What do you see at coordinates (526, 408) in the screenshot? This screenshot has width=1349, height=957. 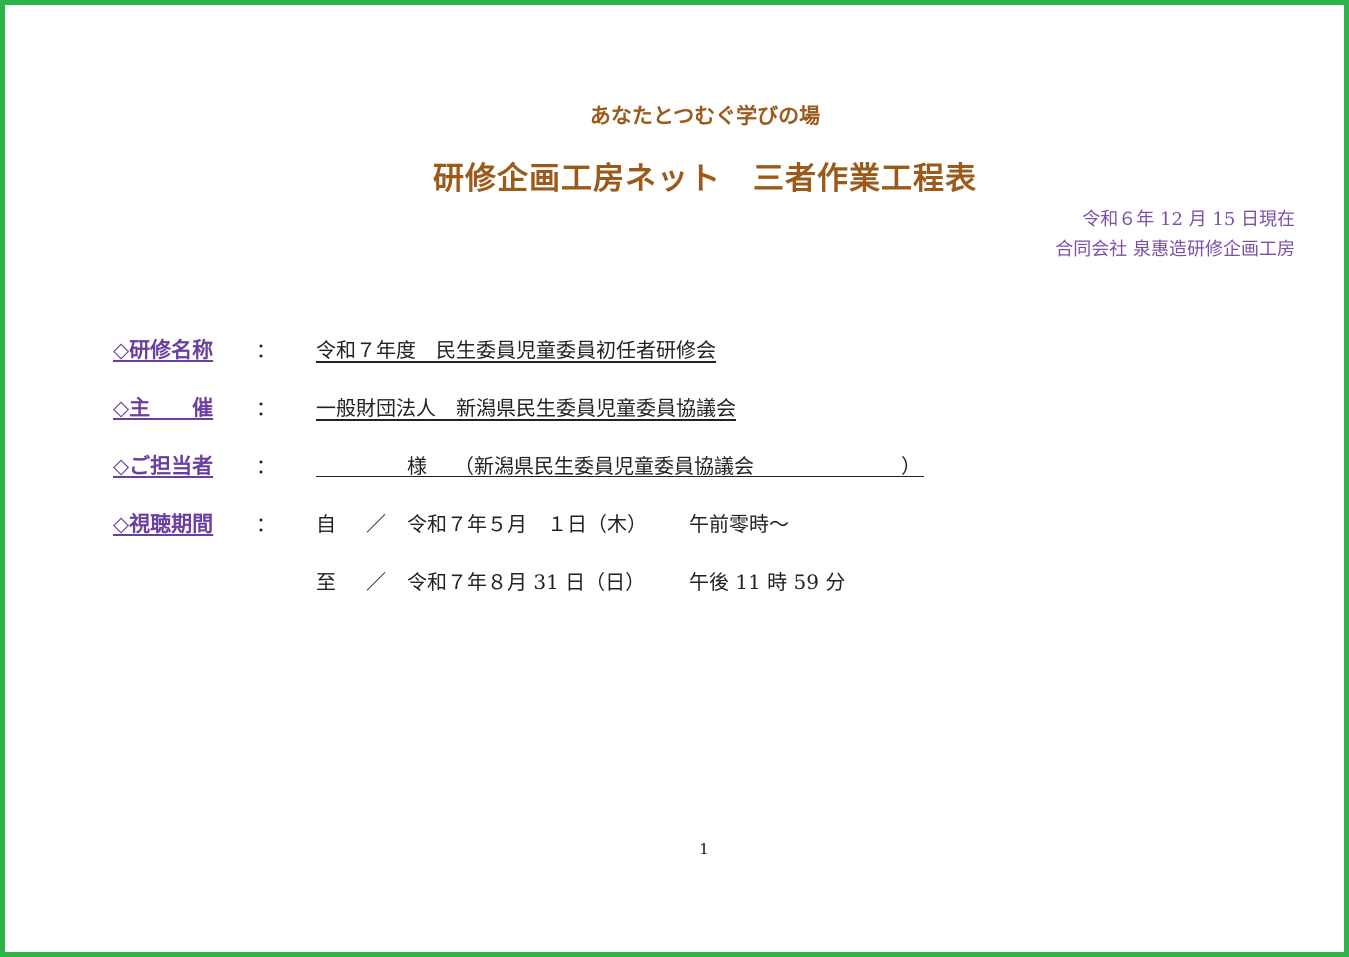 I see `organizer-value: 一般財団法人 新潟県民生委員児童委員協議会` at bounding box center [526, 408].